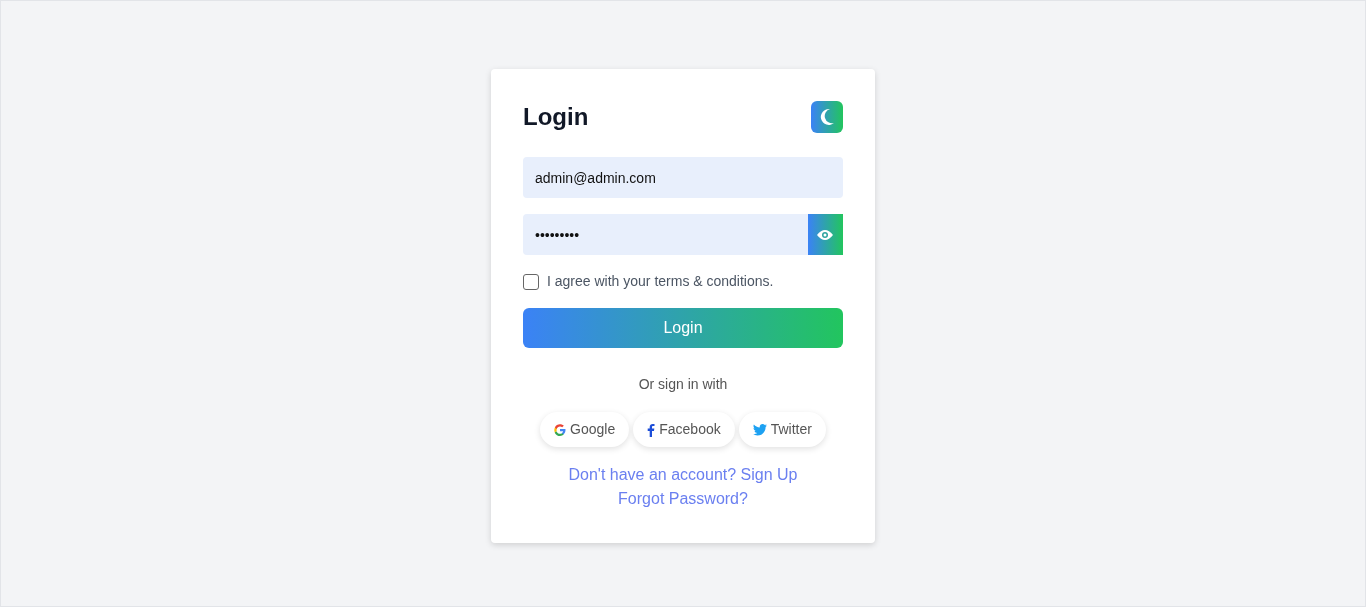  I want to click on social-login-button: Google, so click(585, 429).